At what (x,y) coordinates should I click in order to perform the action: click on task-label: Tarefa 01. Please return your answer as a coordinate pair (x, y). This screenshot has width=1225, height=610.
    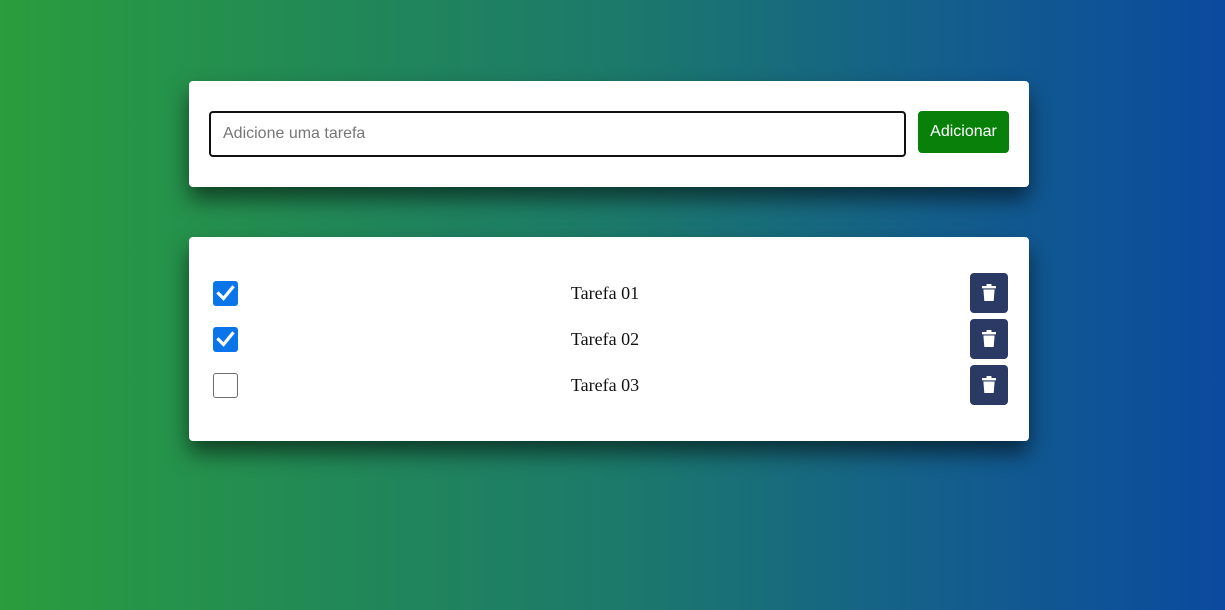
    Looking at the image, I should click on (605, 293).